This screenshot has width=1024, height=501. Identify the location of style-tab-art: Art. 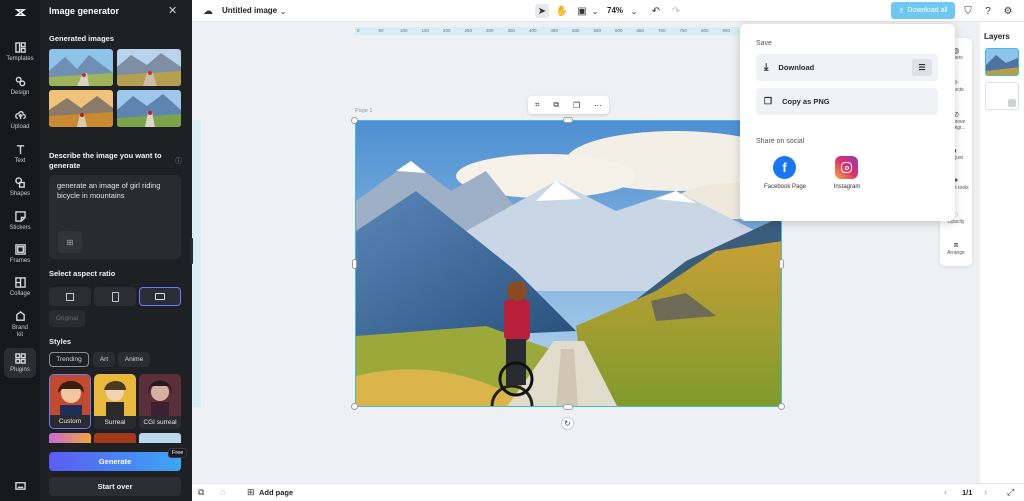
(104, 359).